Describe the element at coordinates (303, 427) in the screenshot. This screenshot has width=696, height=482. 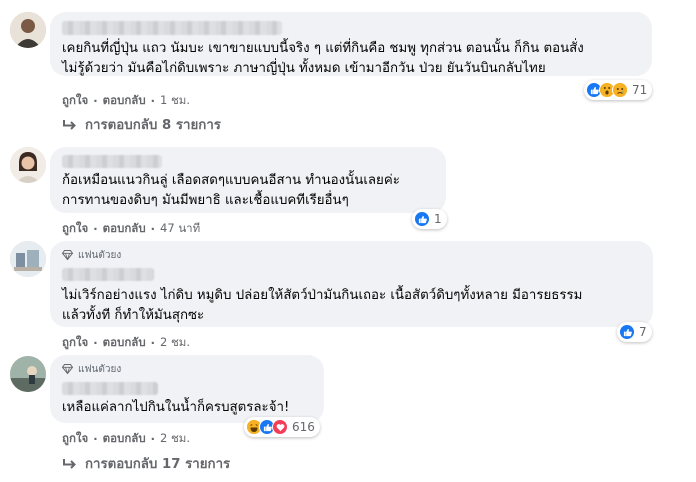
I see `reaction-count: 616` at that location.